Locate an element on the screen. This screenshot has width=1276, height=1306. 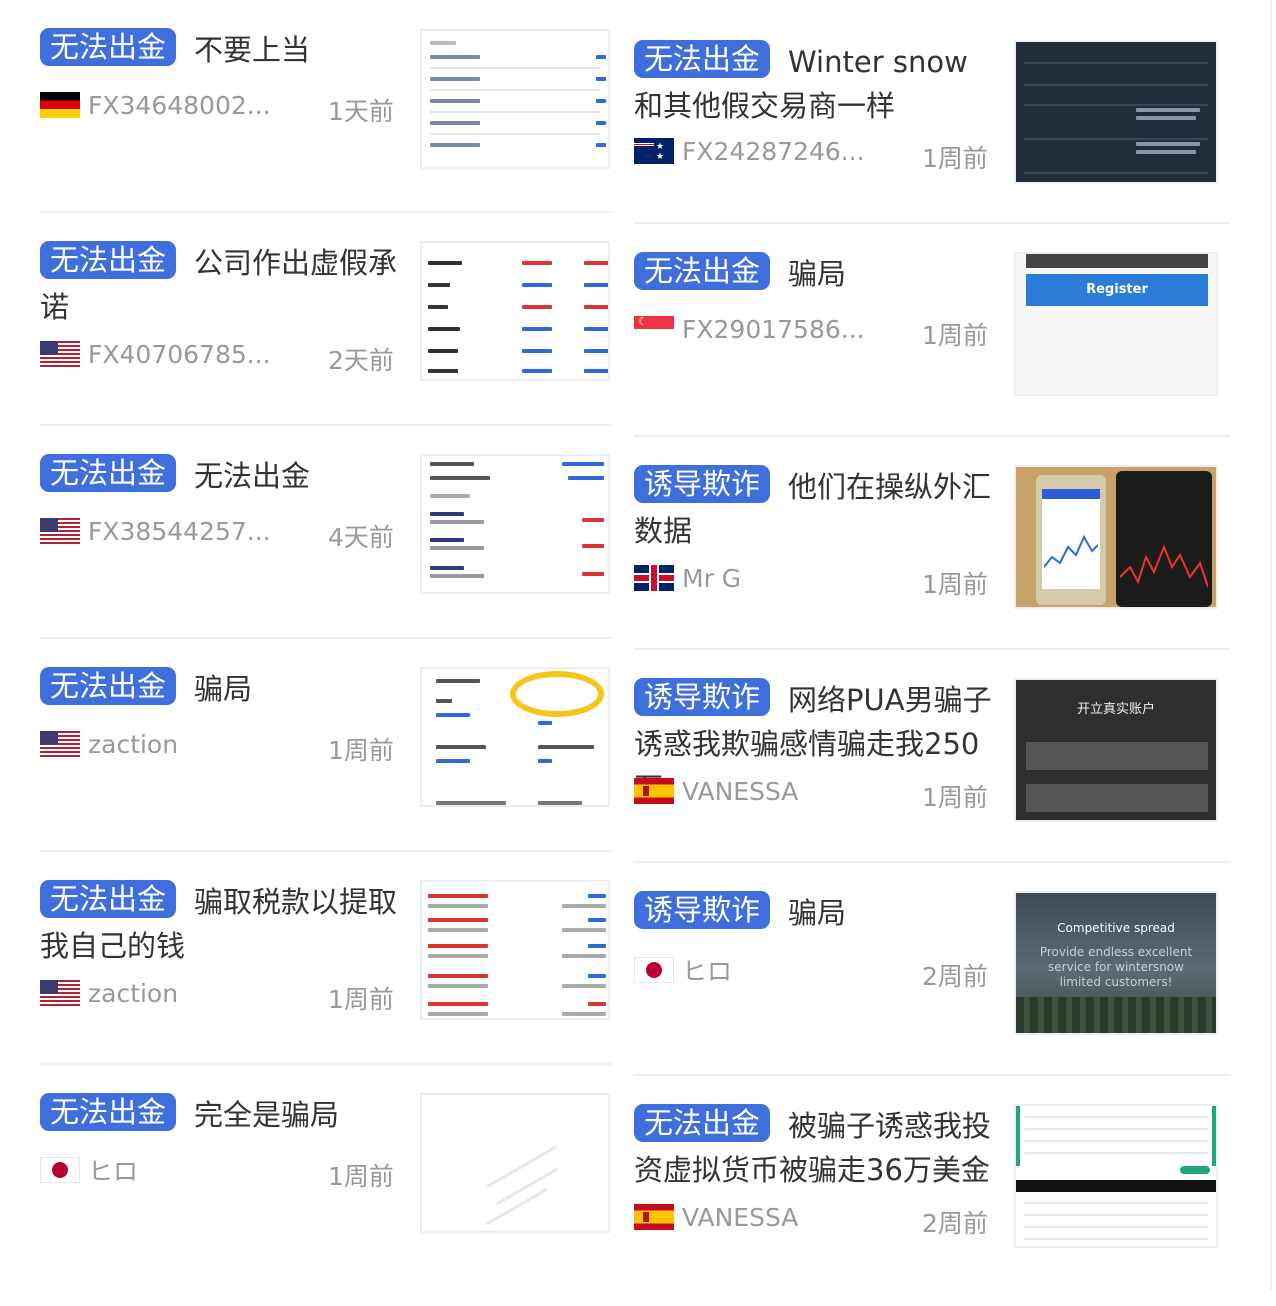
list-item: 无法出金 不要上当 FX34648002... 1天前 is located at coordinates (326, 106).